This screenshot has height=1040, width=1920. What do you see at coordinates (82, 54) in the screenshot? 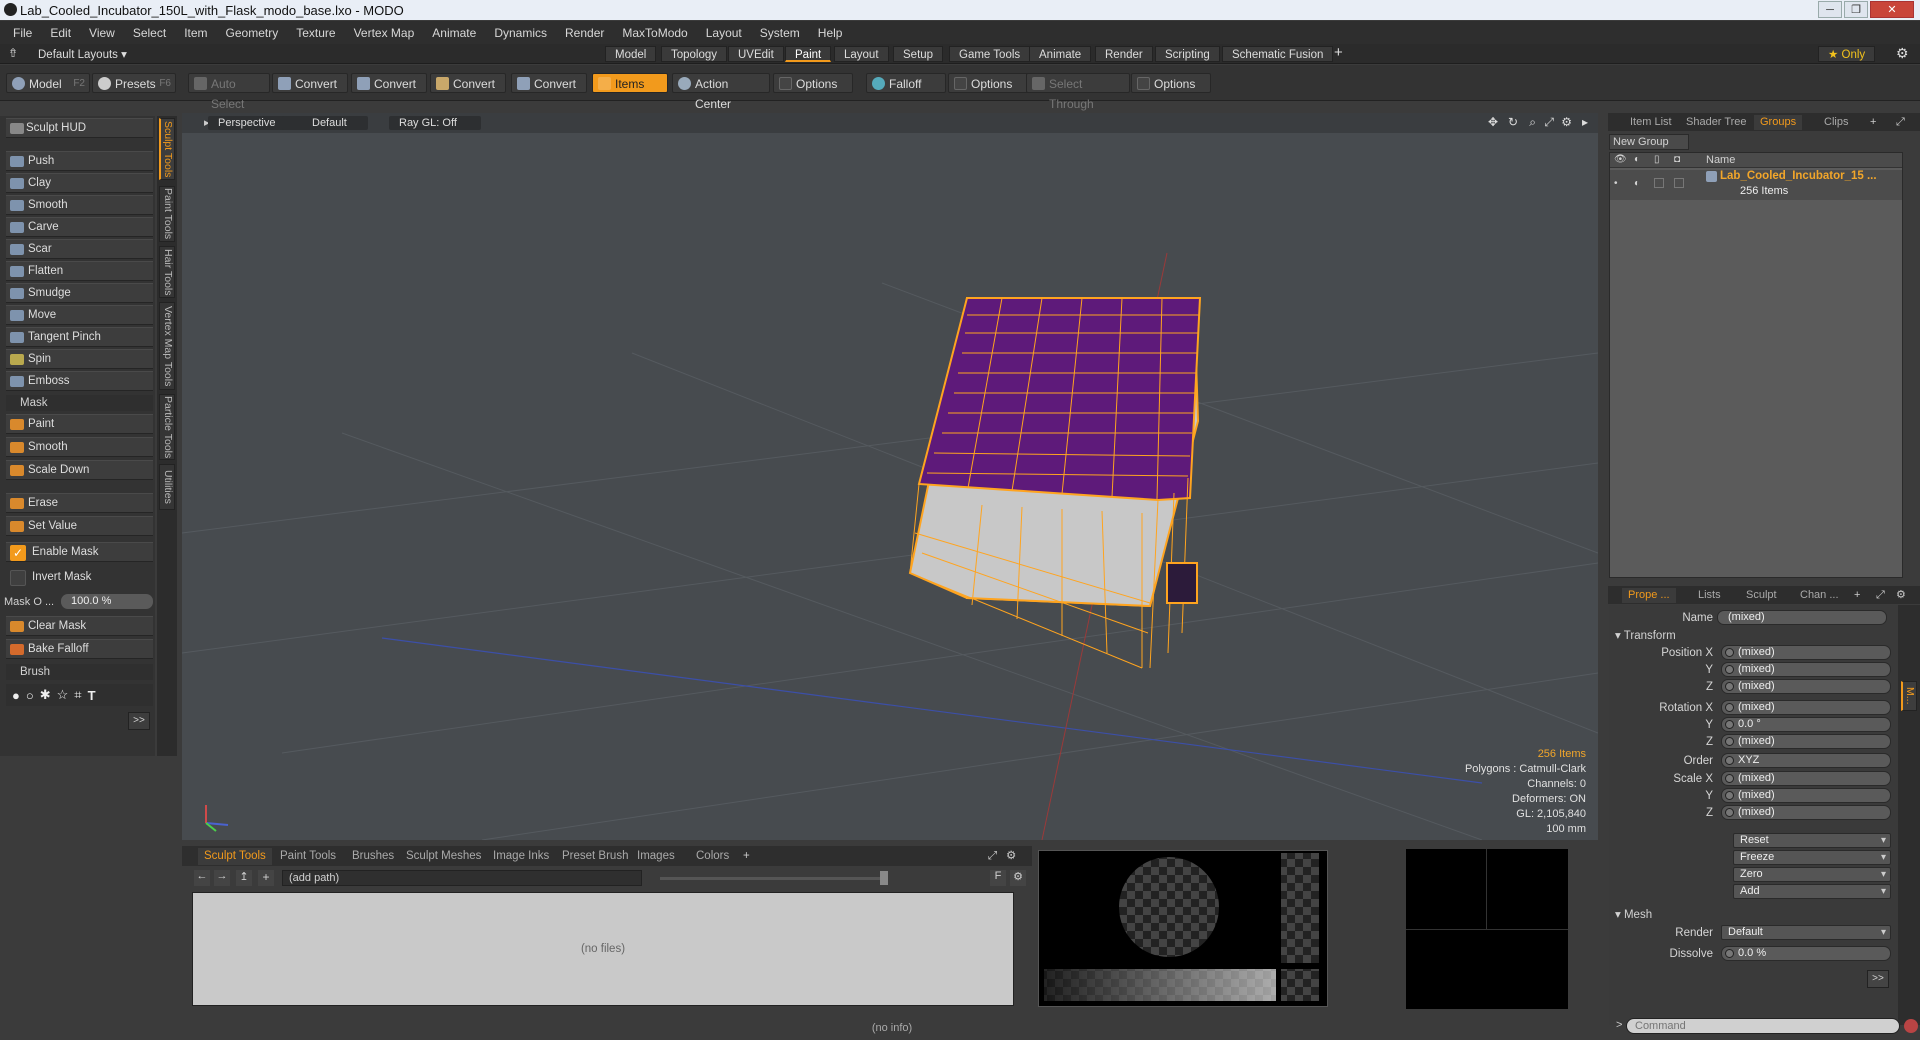
I see `default-layouts-dropdown: Default Layouts ▾` at bounding box center [82, 54].